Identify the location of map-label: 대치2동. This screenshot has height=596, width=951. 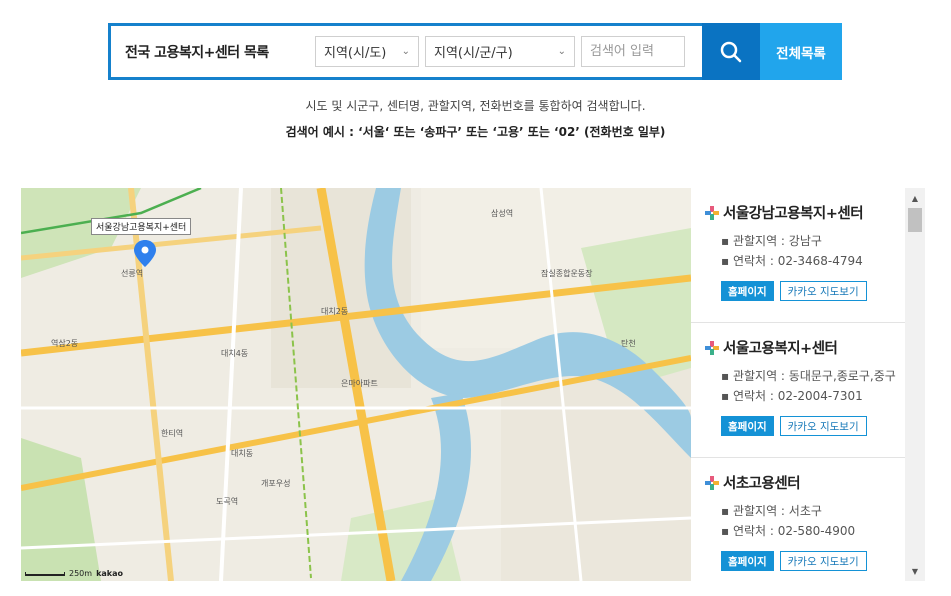
(335, 311).